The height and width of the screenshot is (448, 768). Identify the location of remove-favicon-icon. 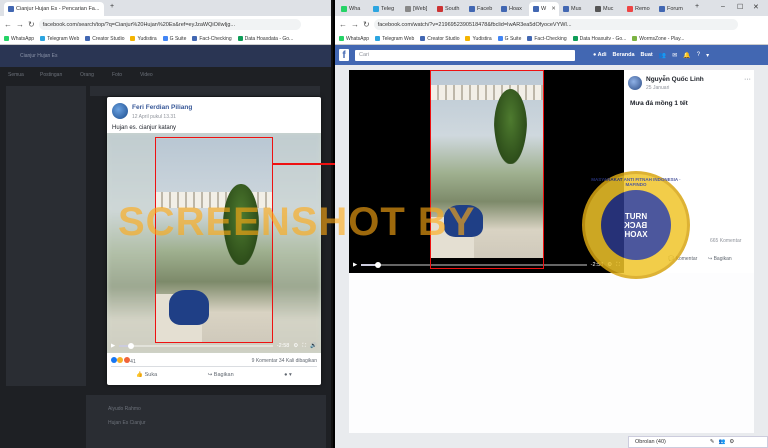
(630, 9).